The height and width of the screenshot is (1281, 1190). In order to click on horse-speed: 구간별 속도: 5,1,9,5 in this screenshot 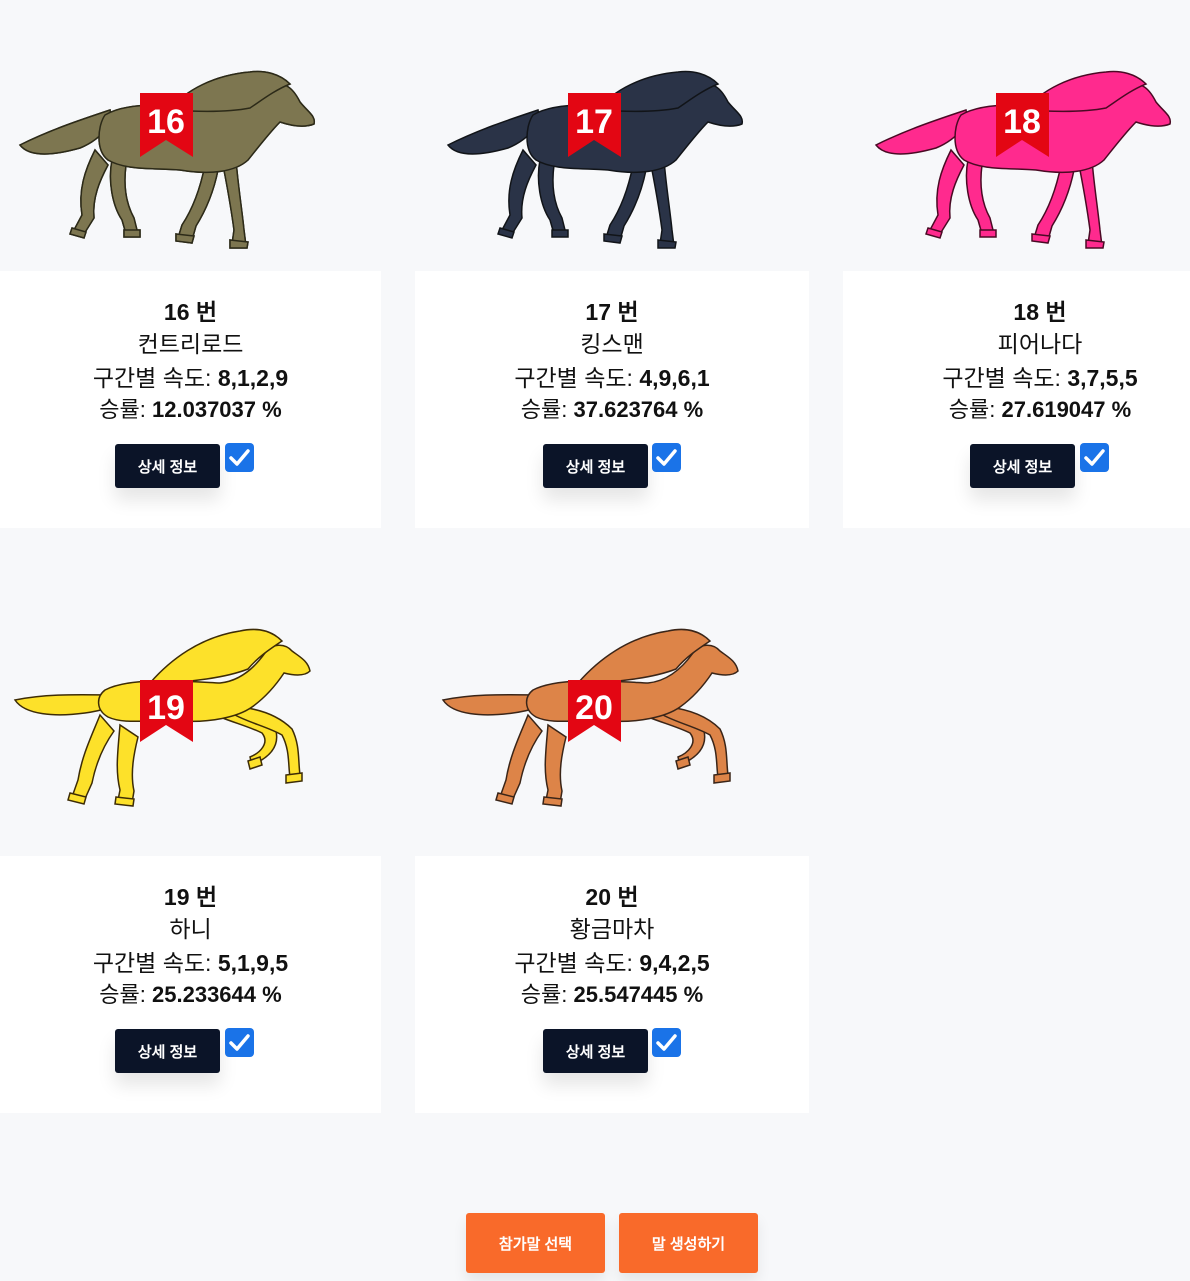, I will do `click(190, 963)`.